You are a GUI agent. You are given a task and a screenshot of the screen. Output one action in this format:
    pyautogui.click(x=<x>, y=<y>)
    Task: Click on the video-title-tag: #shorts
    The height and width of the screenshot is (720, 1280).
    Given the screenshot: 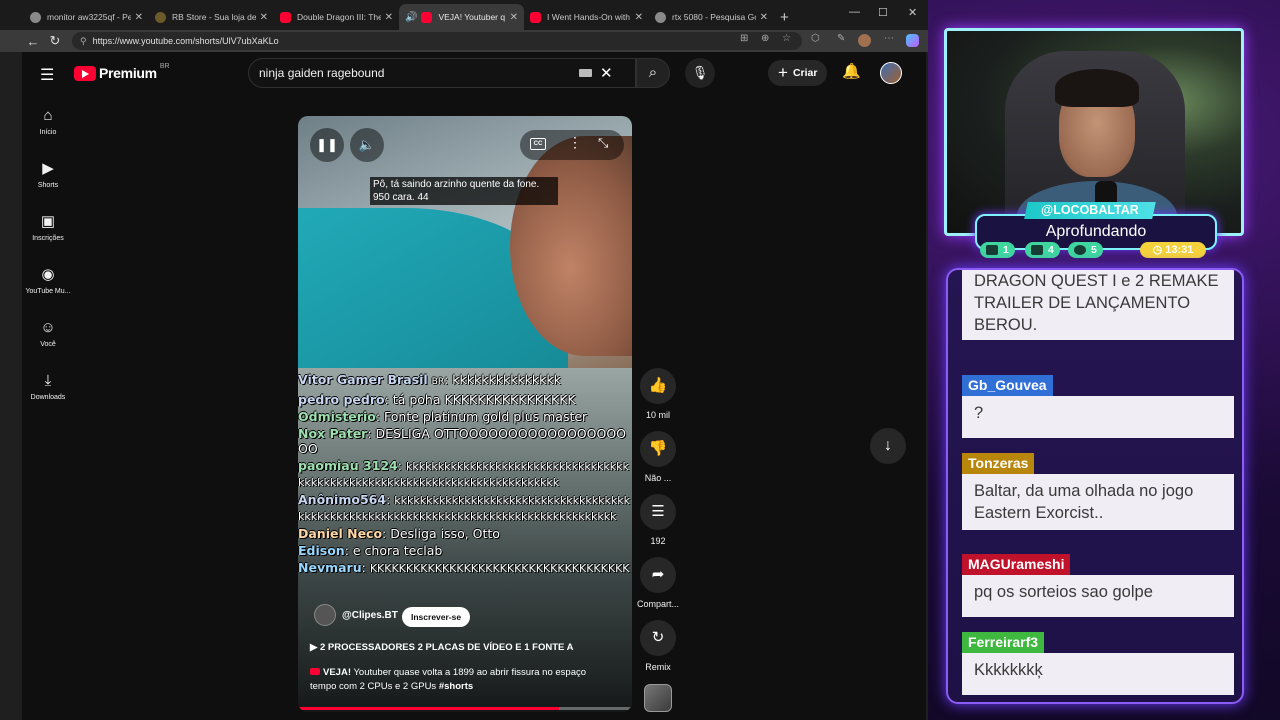 What is the action you would take?
    pyautogui.click(x=456, y=686)
    